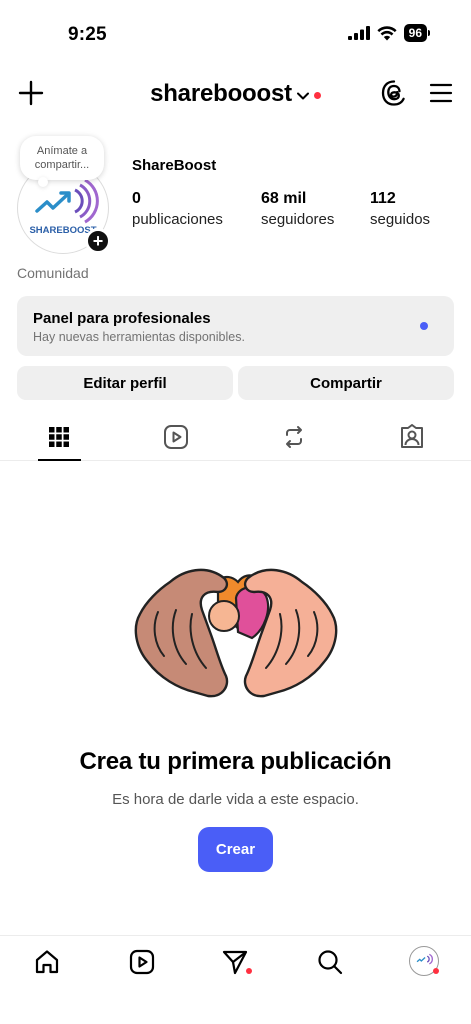 The width and height of the screenshot is (471, 1024). Describe the element at coordinates (284, 198) in the screenshot. I see `stat-value: 68 mil` at that location.